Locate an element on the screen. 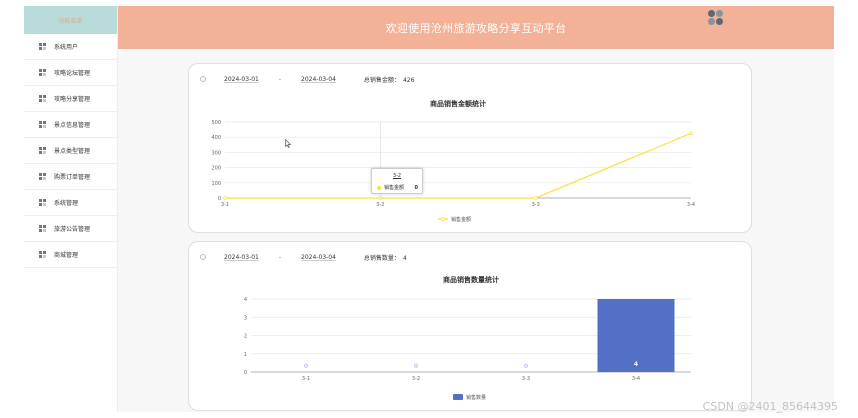 The width and height of the screenshot is (858, 418). sidebar-item-label: 景点信息管理 is located at coordinates (72, 125).